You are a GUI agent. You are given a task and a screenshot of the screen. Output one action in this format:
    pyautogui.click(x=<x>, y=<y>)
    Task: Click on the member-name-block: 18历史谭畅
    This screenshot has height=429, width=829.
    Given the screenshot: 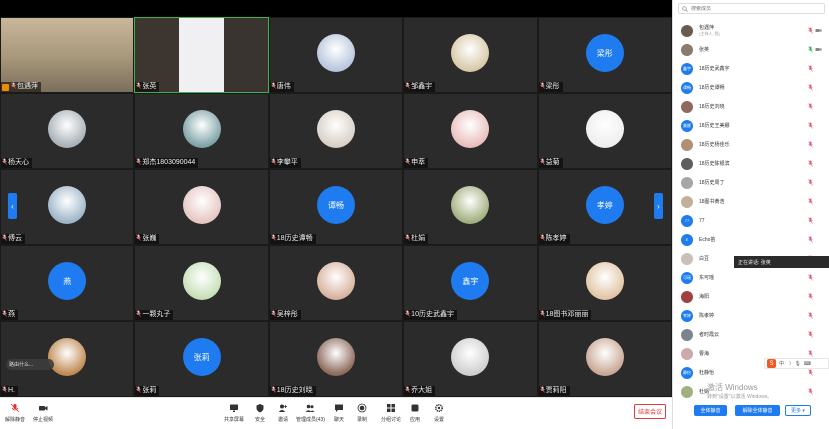 What is the action you would take?
    pyautogui.click(x=712, y=88)
    